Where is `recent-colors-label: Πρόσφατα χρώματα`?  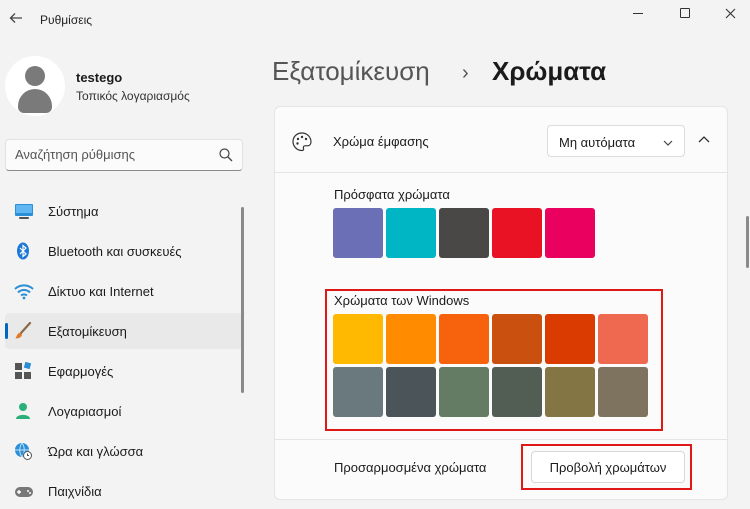 recent-colors-label: Πρόσφατα χρώματα is located at coordinates (392, 194).